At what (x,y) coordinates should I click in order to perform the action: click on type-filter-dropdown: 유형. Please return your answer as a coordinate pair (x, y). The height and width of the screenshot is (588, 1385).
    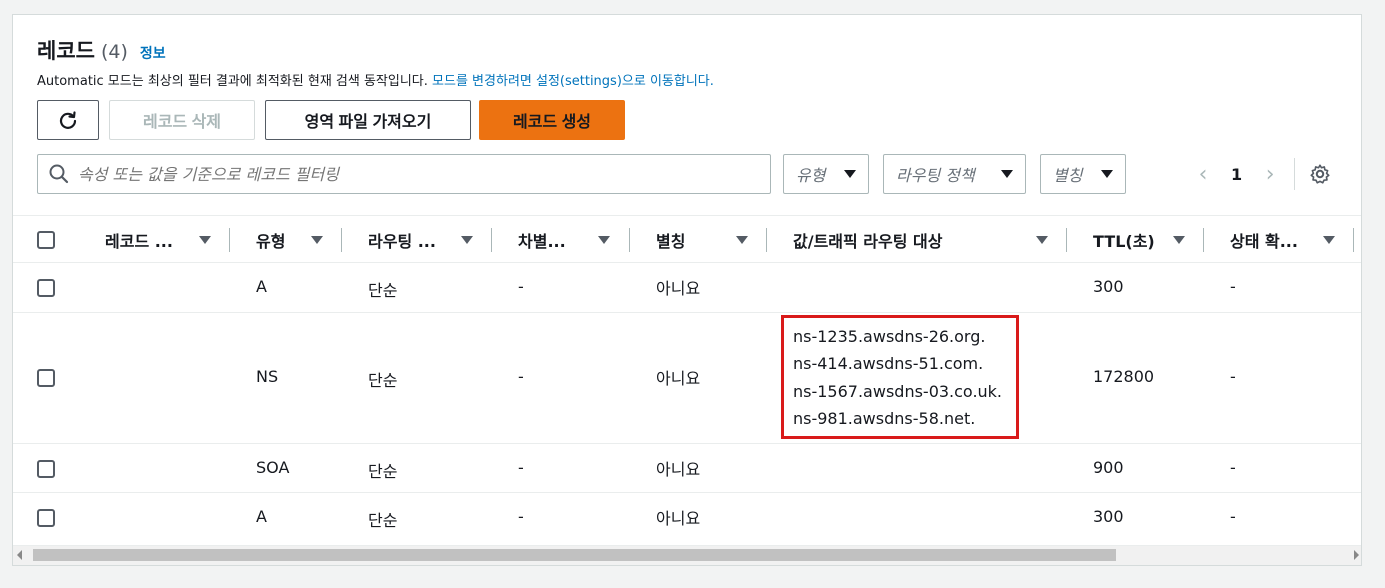
    Looking at the image, I should click on (826, 174).